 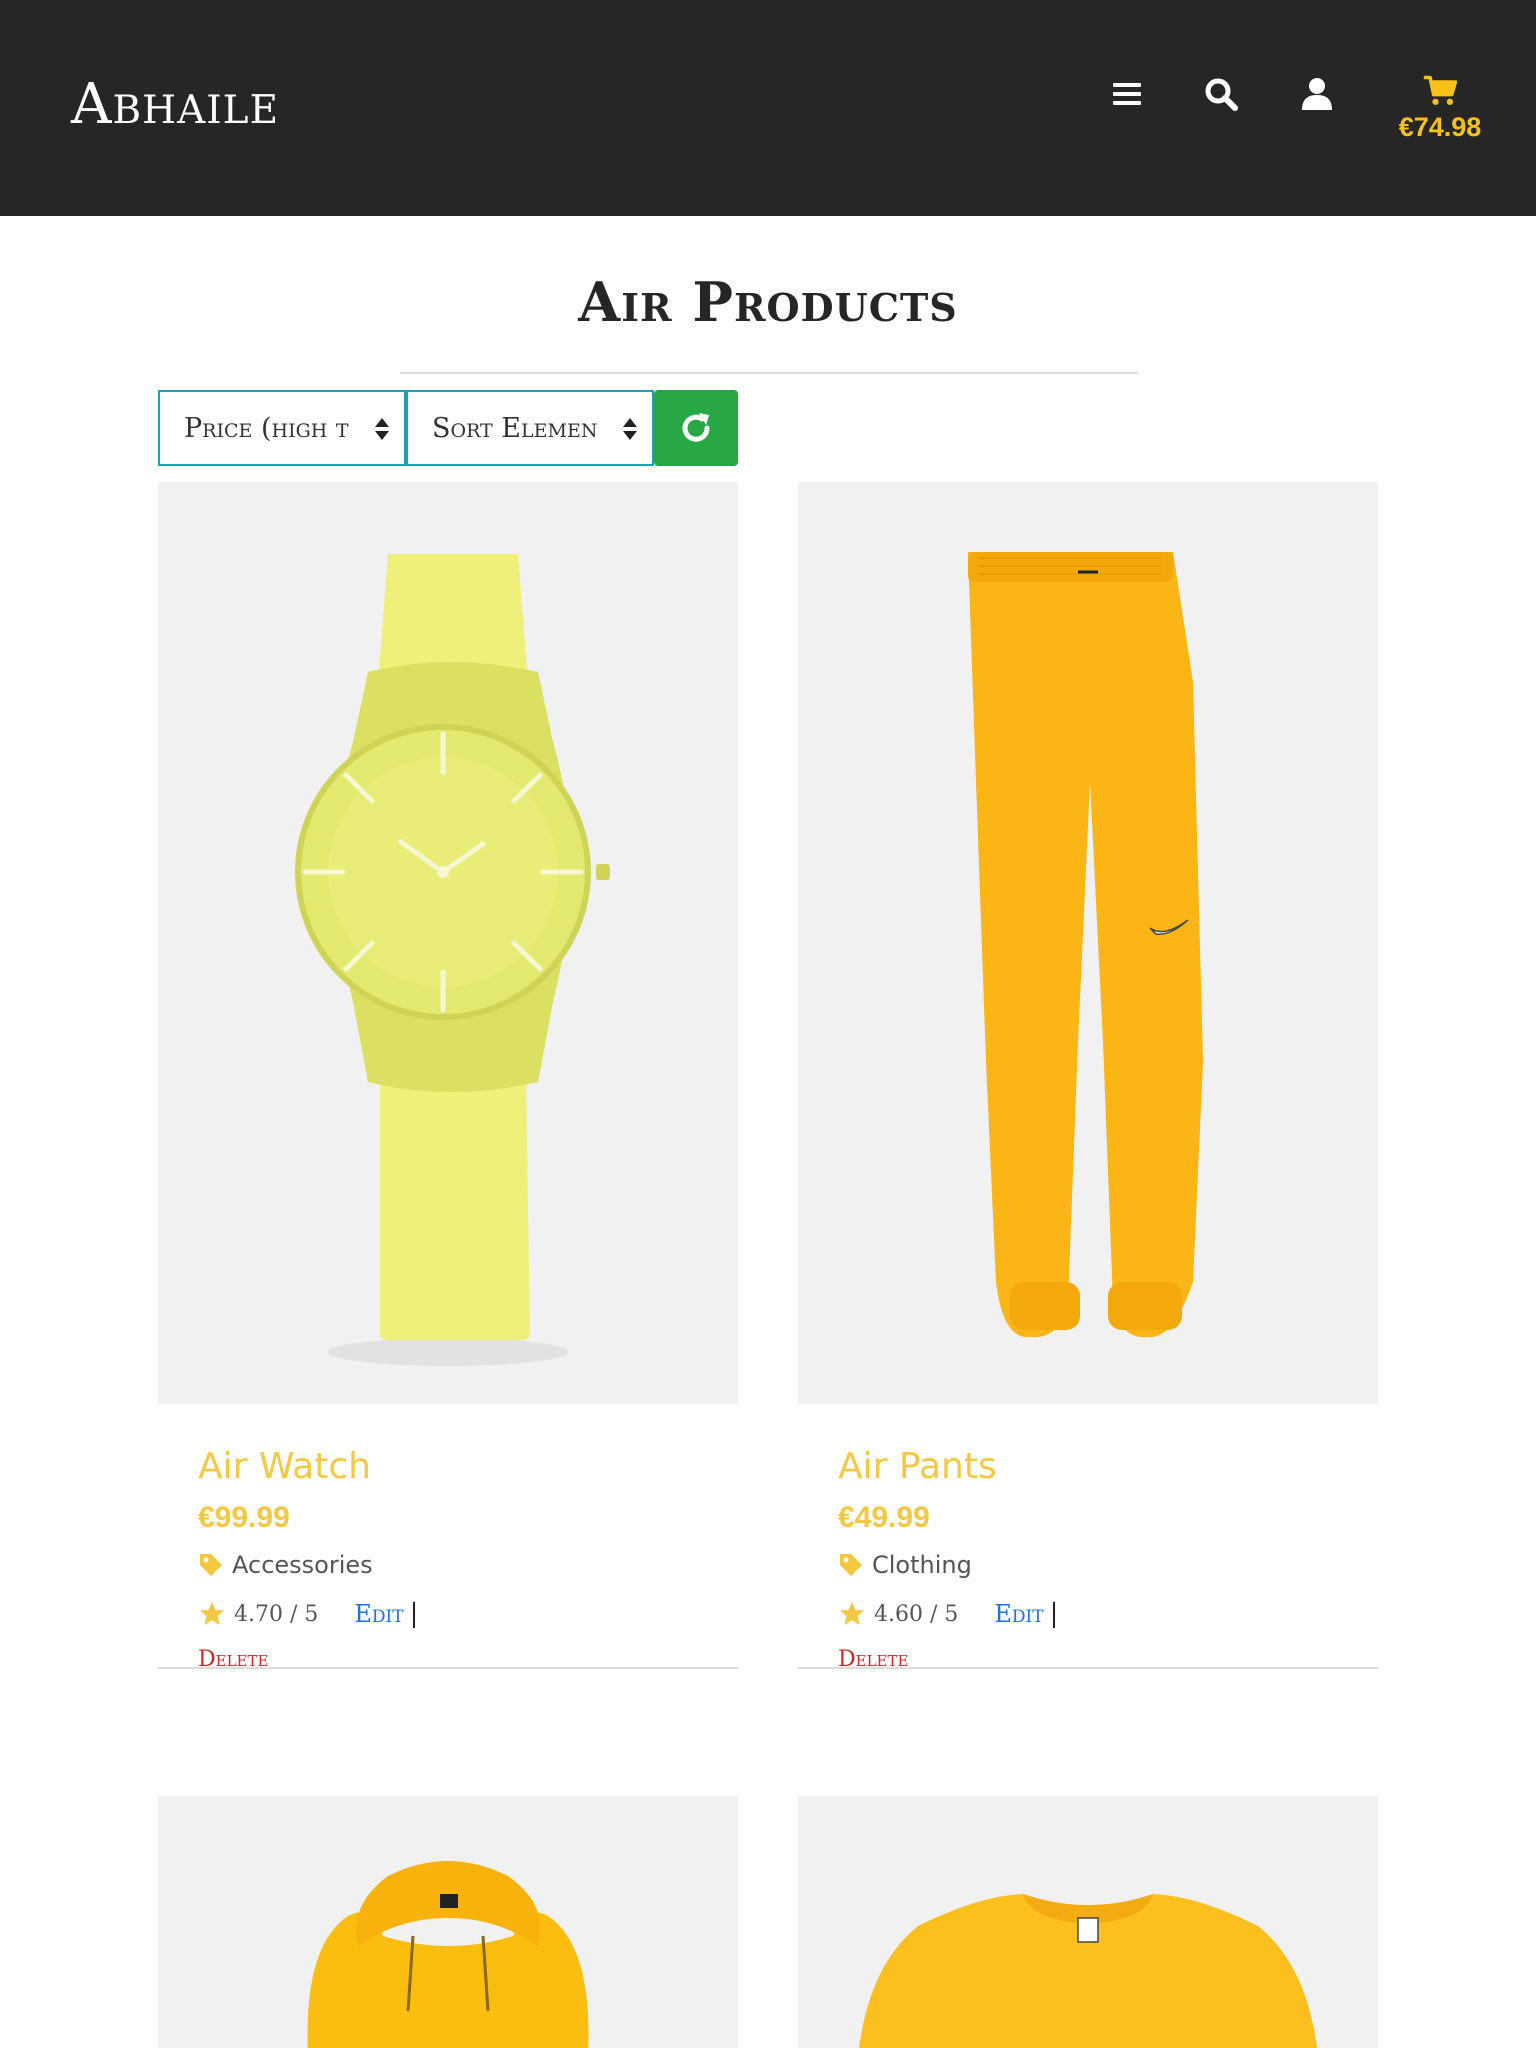 I want to click on product-meta: 4.60 / 5 Edit |, so click(x=1108, y=1614).